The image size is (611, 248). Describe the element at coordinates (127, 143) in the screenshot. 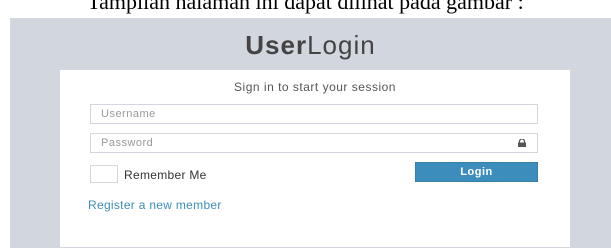

I see `password-placeholder: Password` at that location.